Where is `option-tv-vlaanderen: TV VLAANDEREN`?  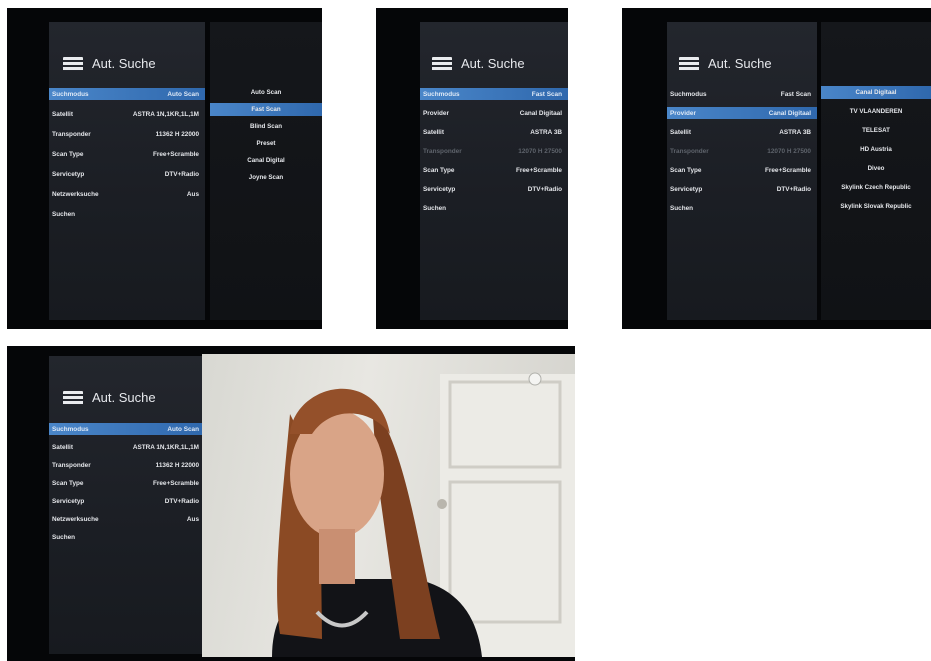 option-tv-vlaanderen: TV VLAANDEREN is located at coordinates (876, 111).